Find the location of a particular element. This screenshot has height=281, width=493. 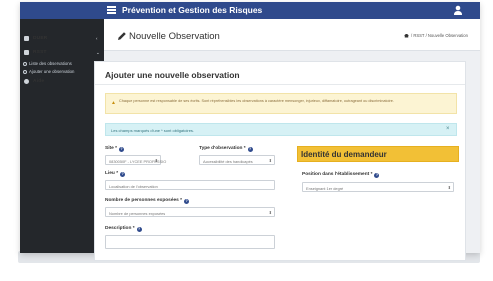

position-select-value: Enseignant 1er degré is located at coordinates (325, 188).